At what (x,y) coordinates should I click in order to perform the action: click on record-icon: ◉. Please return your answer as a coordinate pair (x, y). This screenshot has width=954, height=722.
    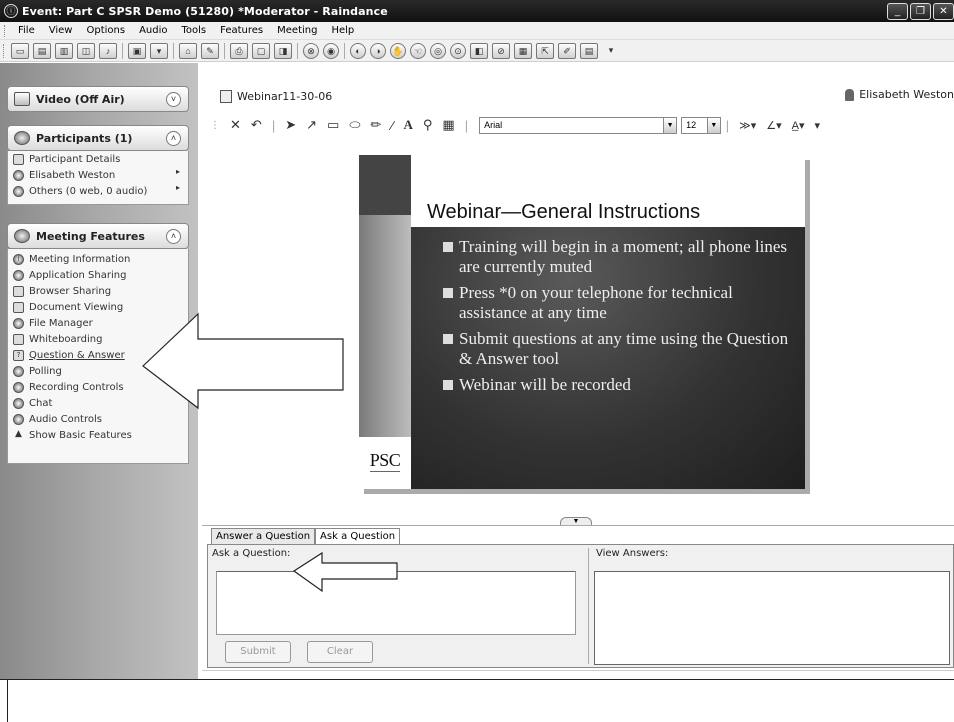
    Looking at the image, I should click on (331, 50).